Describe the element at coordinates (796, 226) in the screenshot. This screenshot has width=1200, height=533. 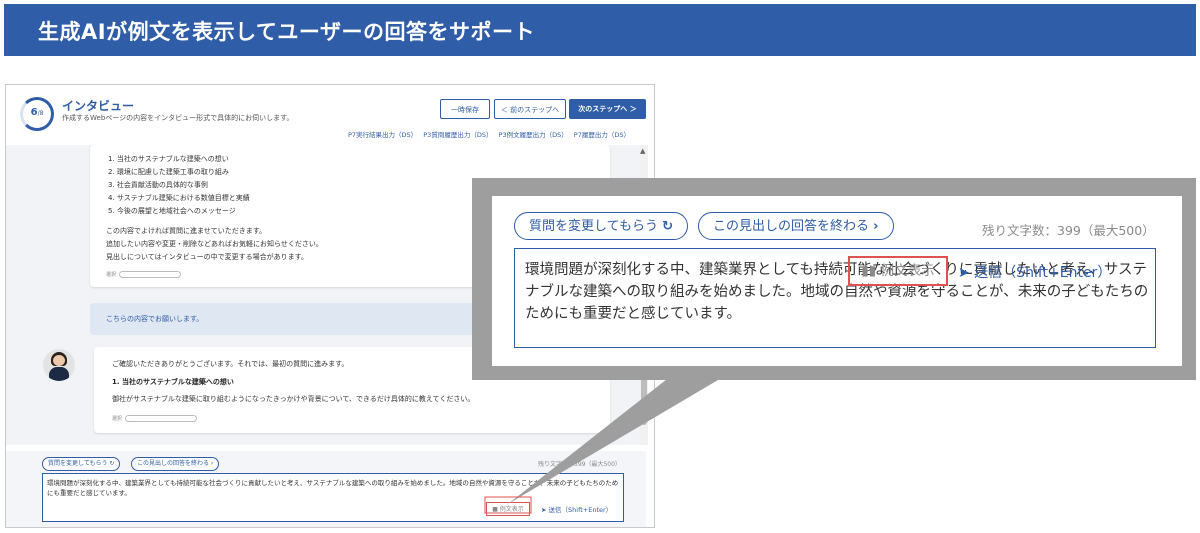
I see `finish-heading-button: この見出しの回答を終わる ›` at that location.